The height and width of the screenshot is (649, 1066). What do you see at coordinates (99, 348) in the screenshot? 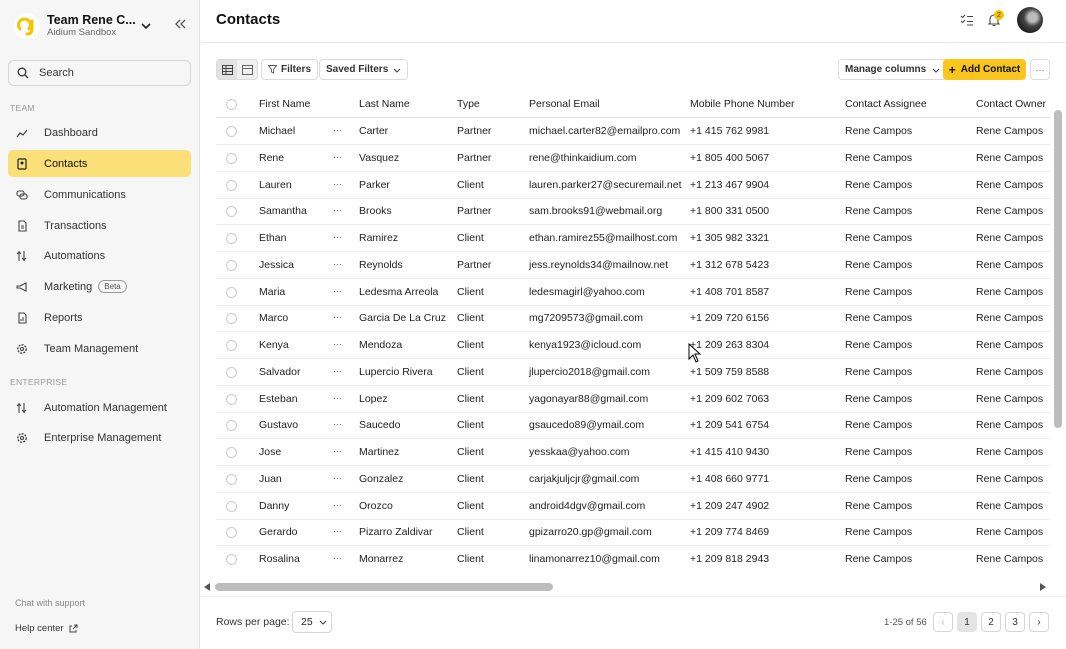
I see `sidebar-item-team-management: Team Management` at bounding box center [99, 348].